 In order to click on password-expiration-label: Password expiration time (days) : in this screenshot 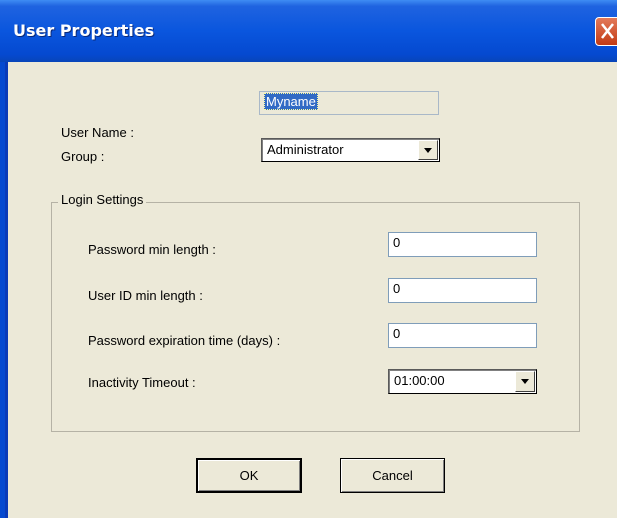, I will do `click(184, 340)`.